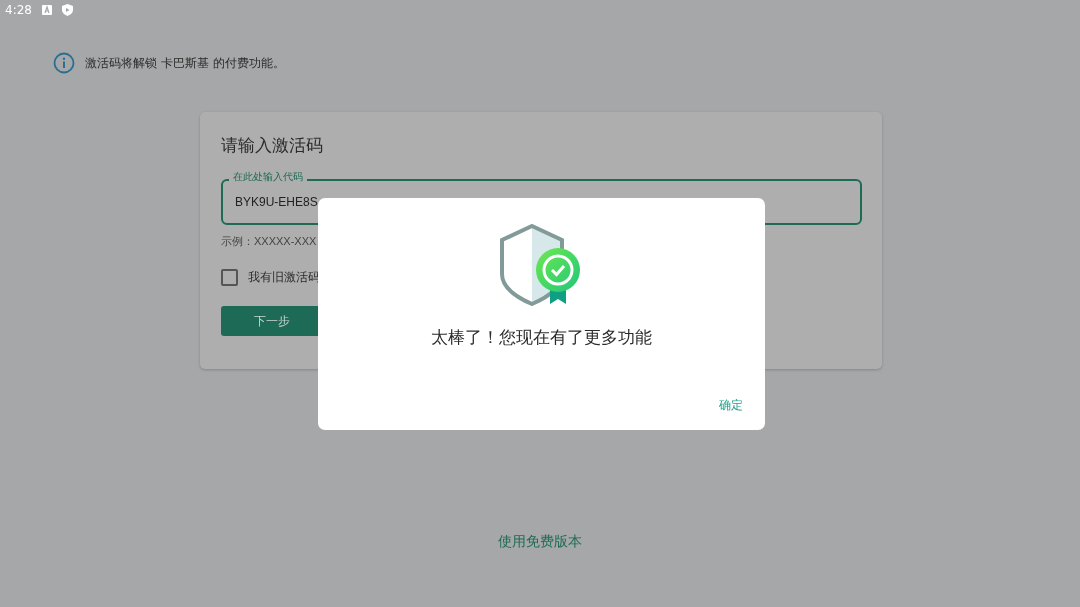 The height and width of the screenshot is (607, 1080). What do you see at coordinates (67, 10) in the screenshot?
I see `shield-icon` at bounding box center [67, 10].